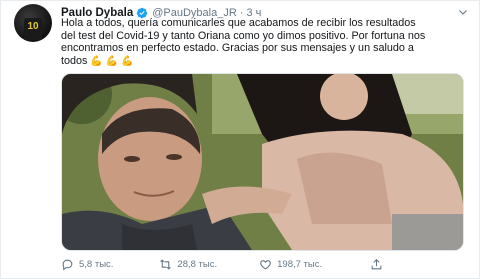  Describe the element at coordinates (74, 60) in the screenshot. I see `tweet-text-line: todos` at that location.